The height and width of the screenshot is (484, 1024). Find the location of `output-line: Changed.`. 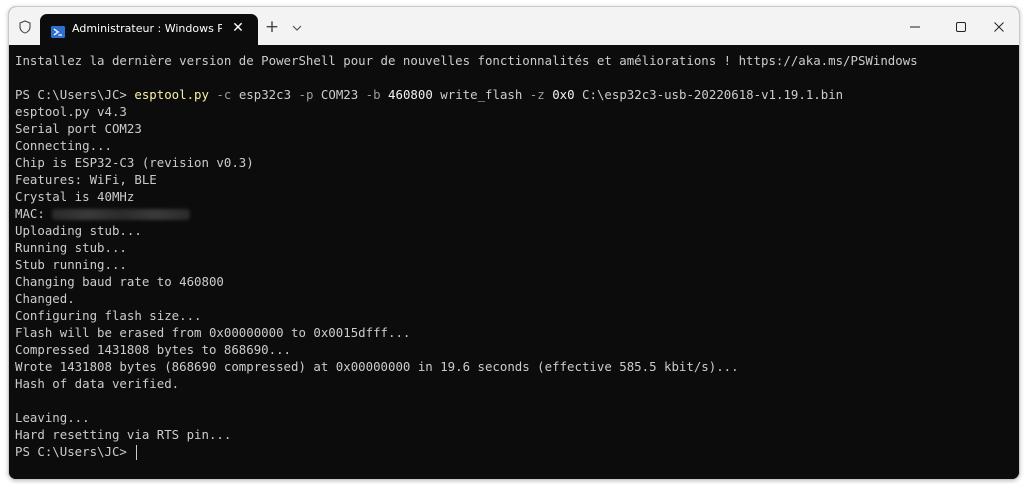

output-line: Changed. is located at coordinates (45, 298).